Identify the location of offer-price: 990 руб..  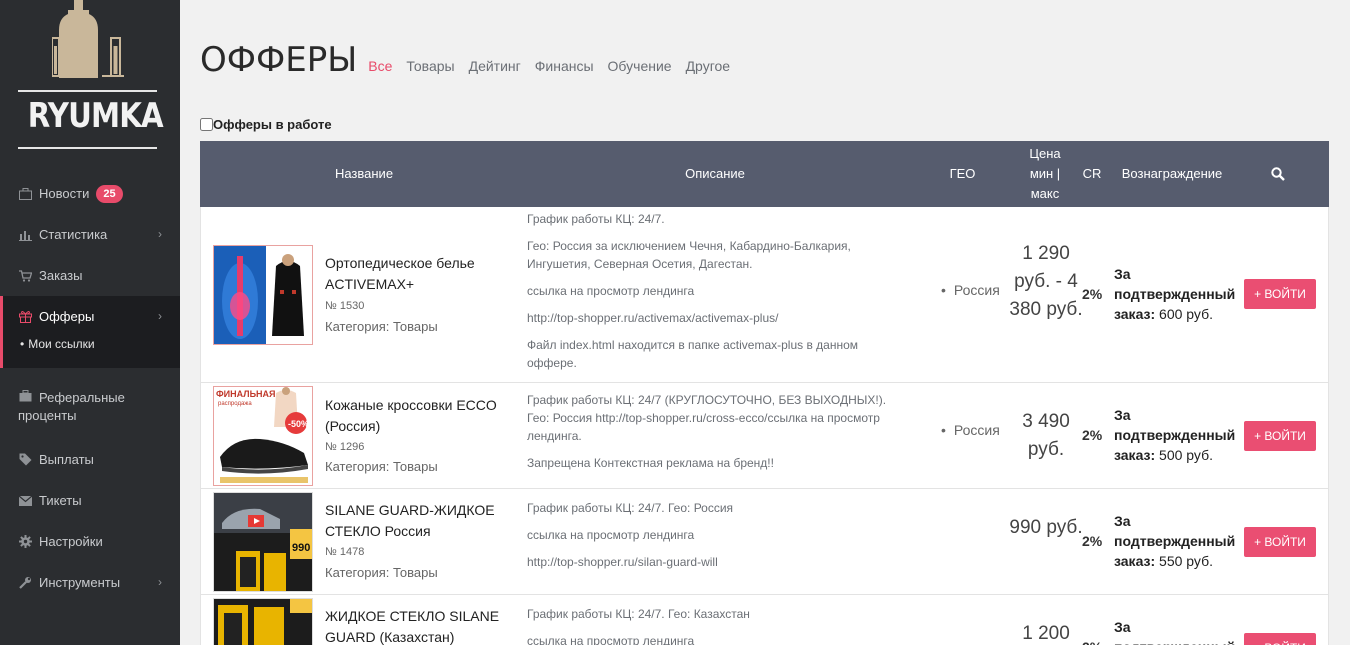
(1046, 527).